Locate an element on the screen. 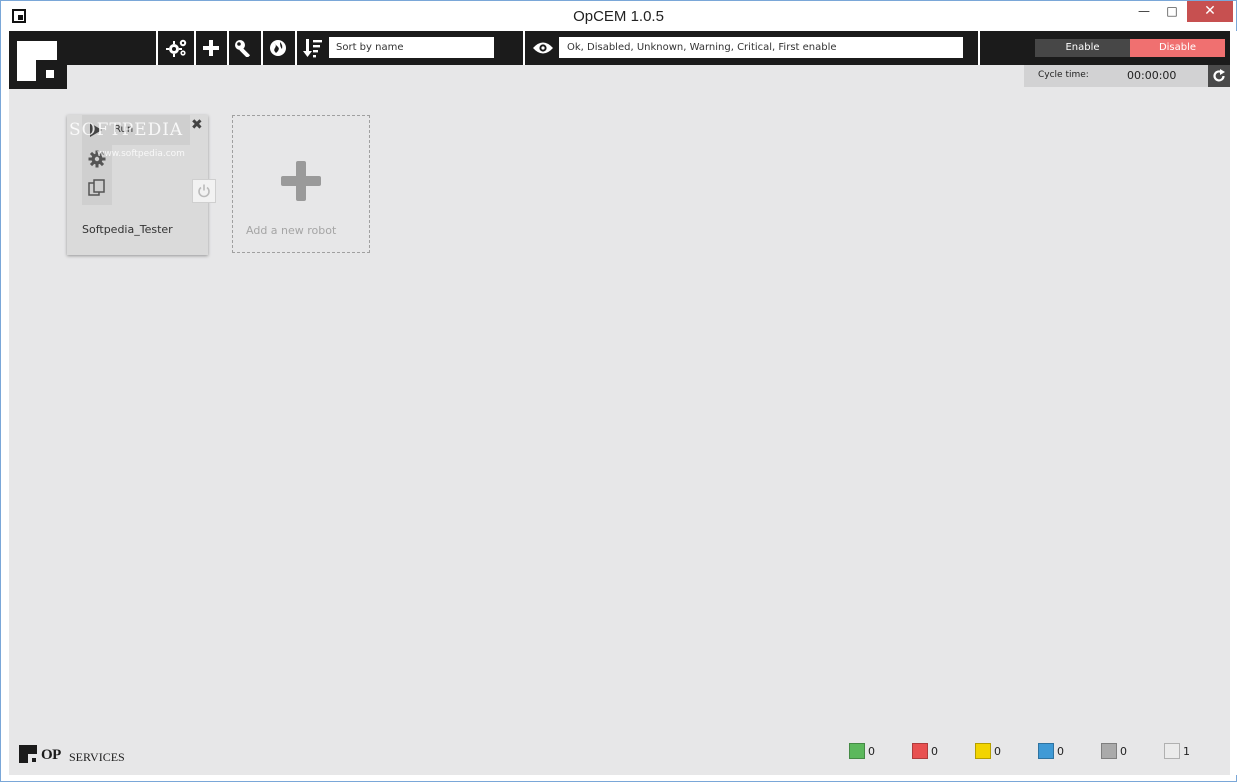  status-unknown-count: 0 is located at coordinates (1051, 751).